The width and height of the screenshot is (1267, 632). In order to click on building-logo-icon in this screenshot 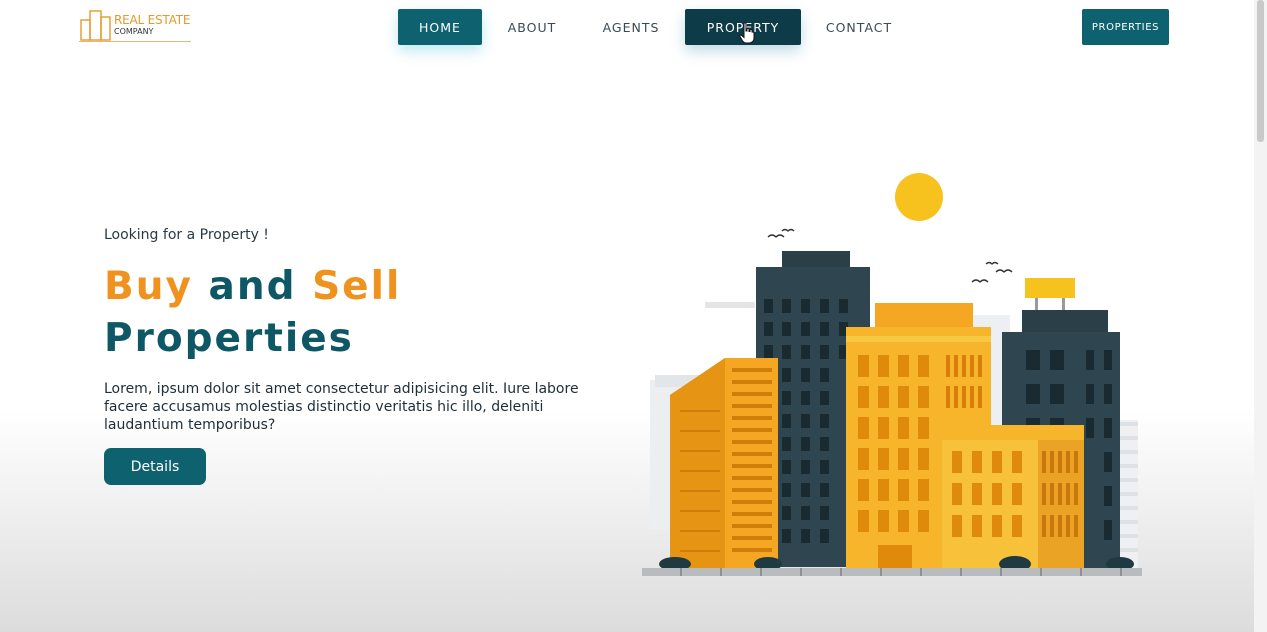, I will do `click(95, 25)`.